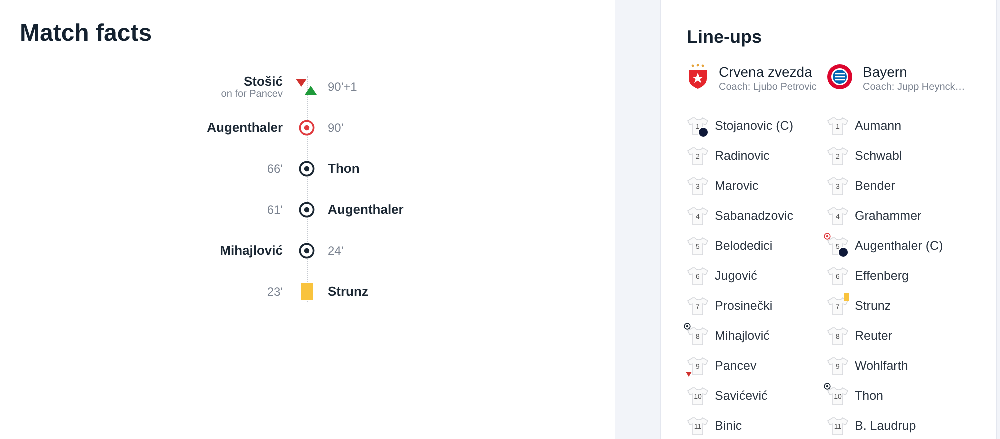 Image resolution: width=1000 pixels, height=439 pixels. I want to click on team-name: Bayern, so click(885, 72).